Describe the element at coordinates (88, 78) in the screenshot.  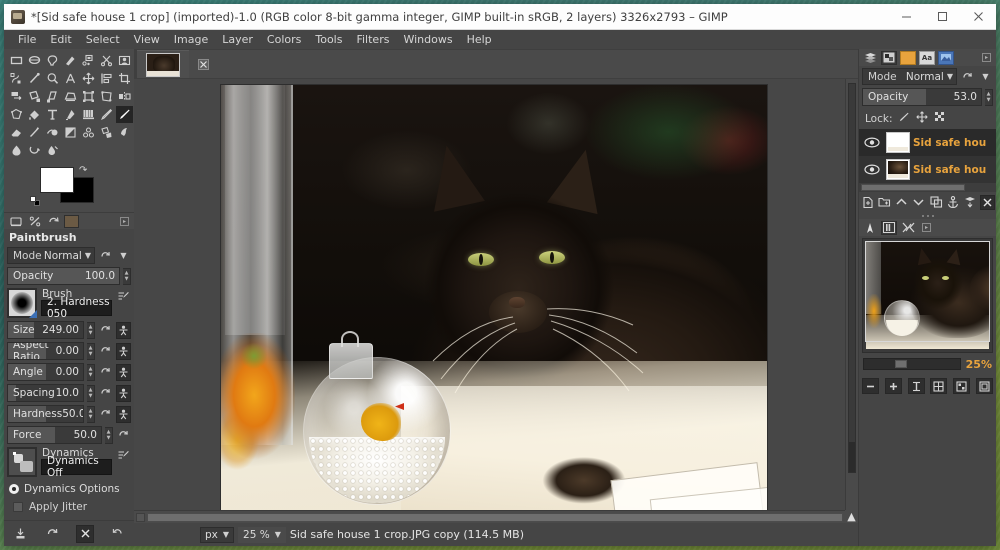
I see `move-icon` at that location.